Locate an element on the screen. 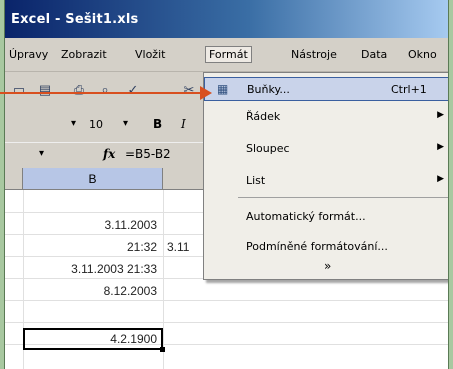  fill-handle is located at coordinates (162, 349).